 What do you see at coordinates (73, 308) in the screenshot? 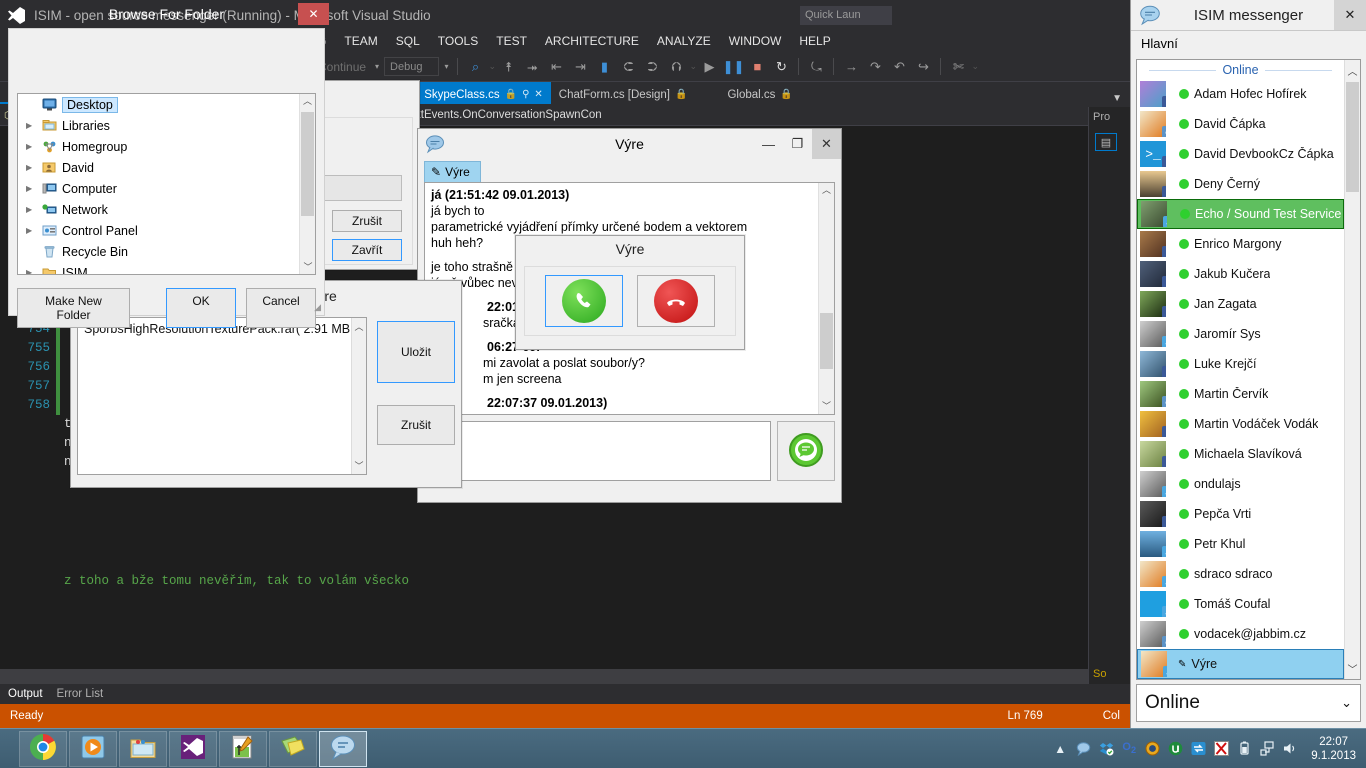
I see `make-new-folder-button: Make New Folder` at bounding box center [73, 308].